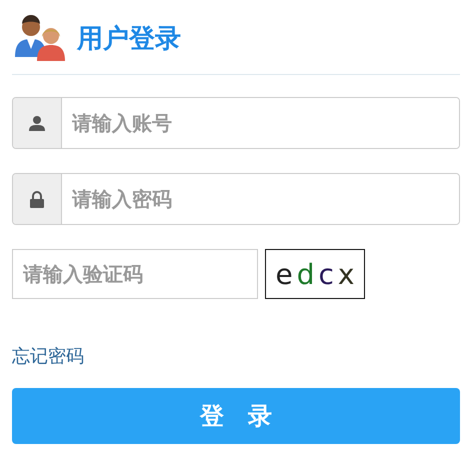 This screenshot has width=473, height=460. What do you see at coordinates (48, 356) in the screenshot?
I see `forgot-password-link: 忘记密码` at bounding box center [48, 356].